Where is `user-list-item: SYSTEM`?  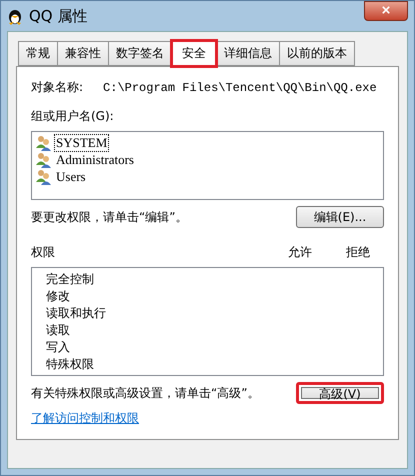
user-list-item: SYSTEM is located at coordinates (82, 143).